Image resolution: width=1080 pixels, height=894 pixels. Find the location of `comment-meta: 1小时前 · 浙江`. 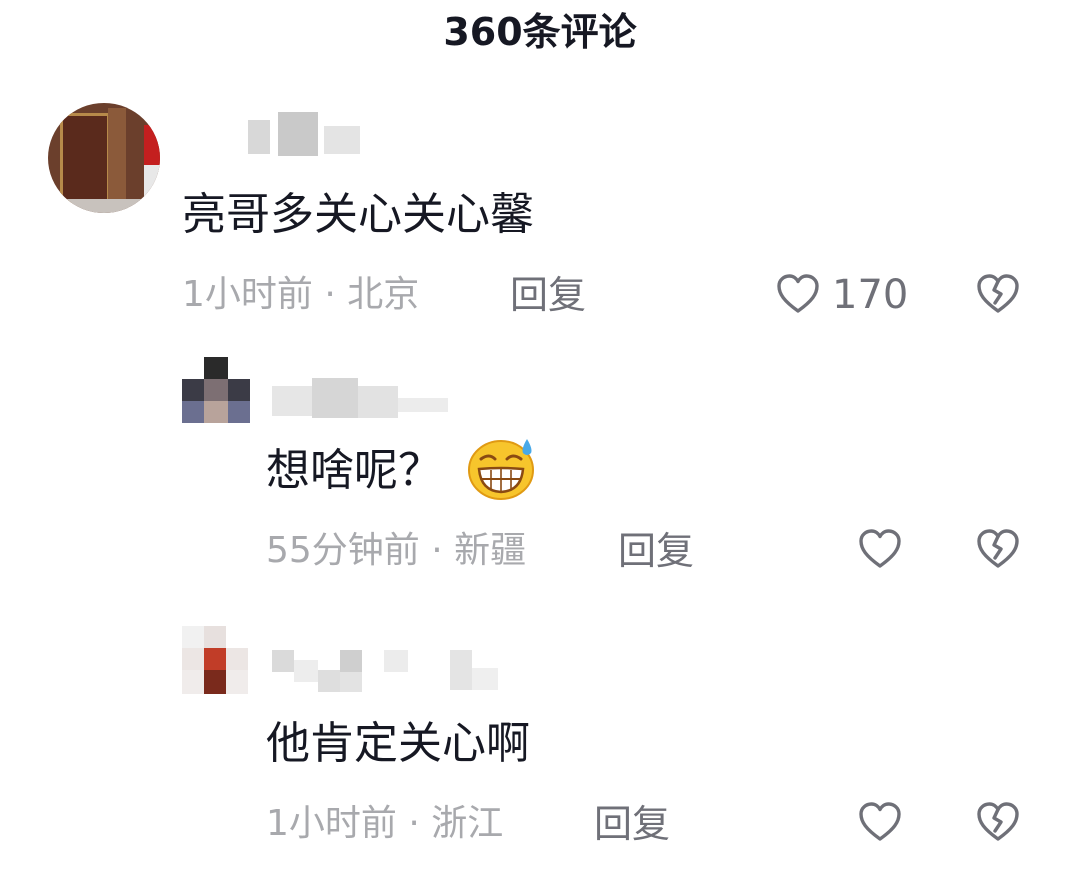

comment-meta: 1小时前 · 浙江 is located at coordinates (384, 824).